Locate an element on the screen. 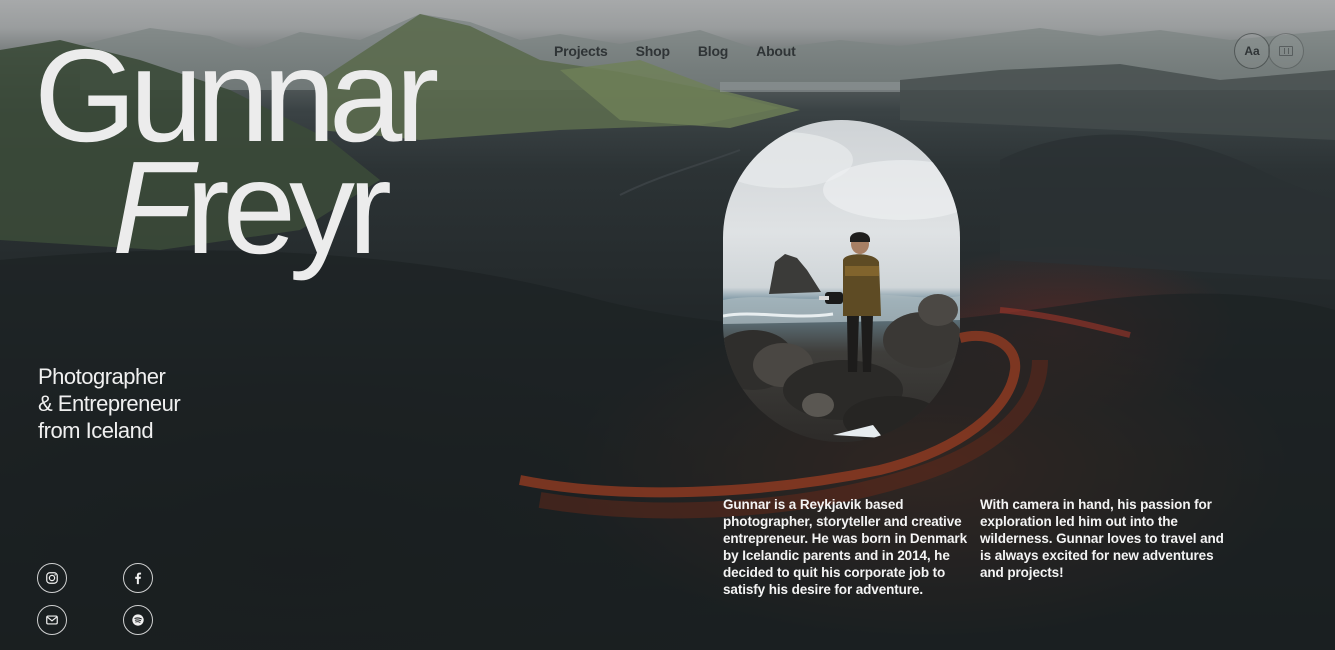  portrait-photo is located at coordinates (841, 281).